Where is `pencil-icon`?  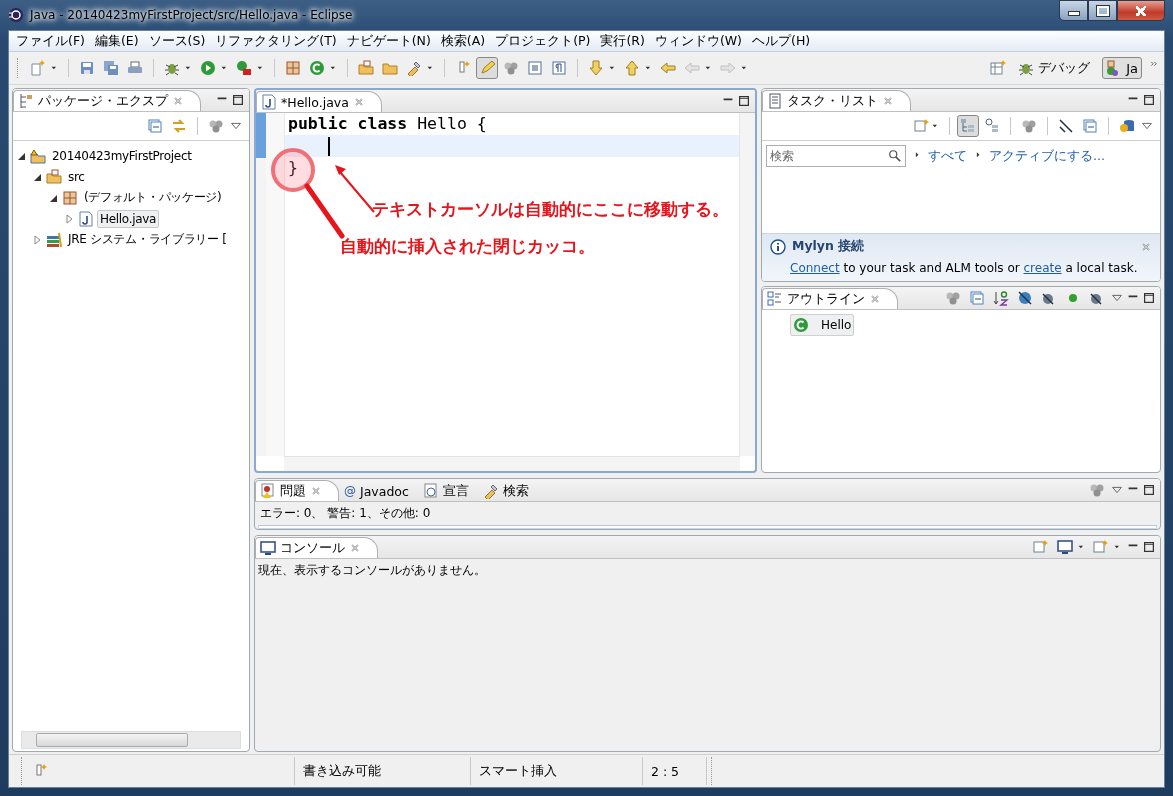 pencil-icon is located at coordinates (487, 68).